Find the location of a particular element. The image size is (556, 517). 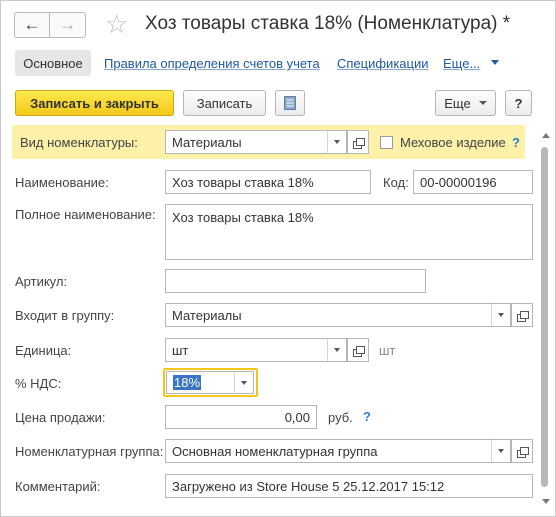

document-icon is located at coordinates (290, 103).